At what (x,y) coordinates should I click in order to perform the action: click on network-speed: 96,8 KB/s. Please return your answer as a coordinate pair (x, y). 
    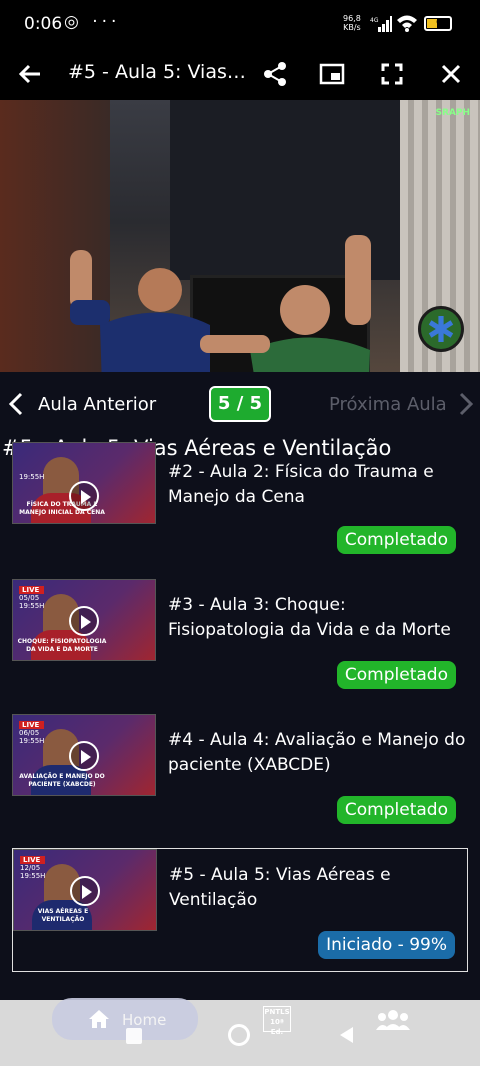
    Looking at the image, I should click on (352, 23).